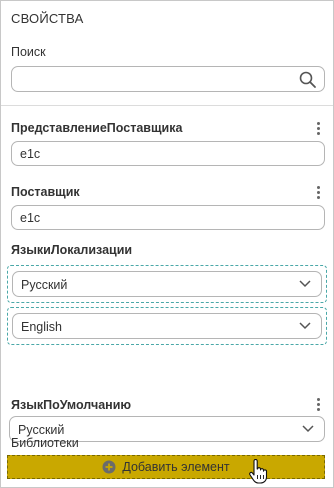 Image resolution: width=334 pixels, height=488 pixels. I want to click on languages-label: ЯзыкиЛокализации, so click(72, 250).